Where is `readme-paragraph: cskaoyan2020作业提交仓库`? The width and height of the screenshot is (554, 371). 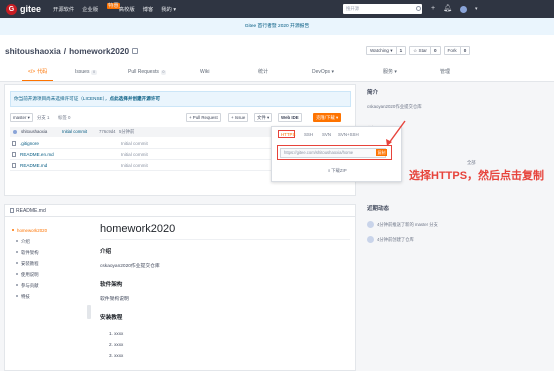
readme-paragraph: cskaoyan2020作业提交仓库 is located at coordinates (130, 266).